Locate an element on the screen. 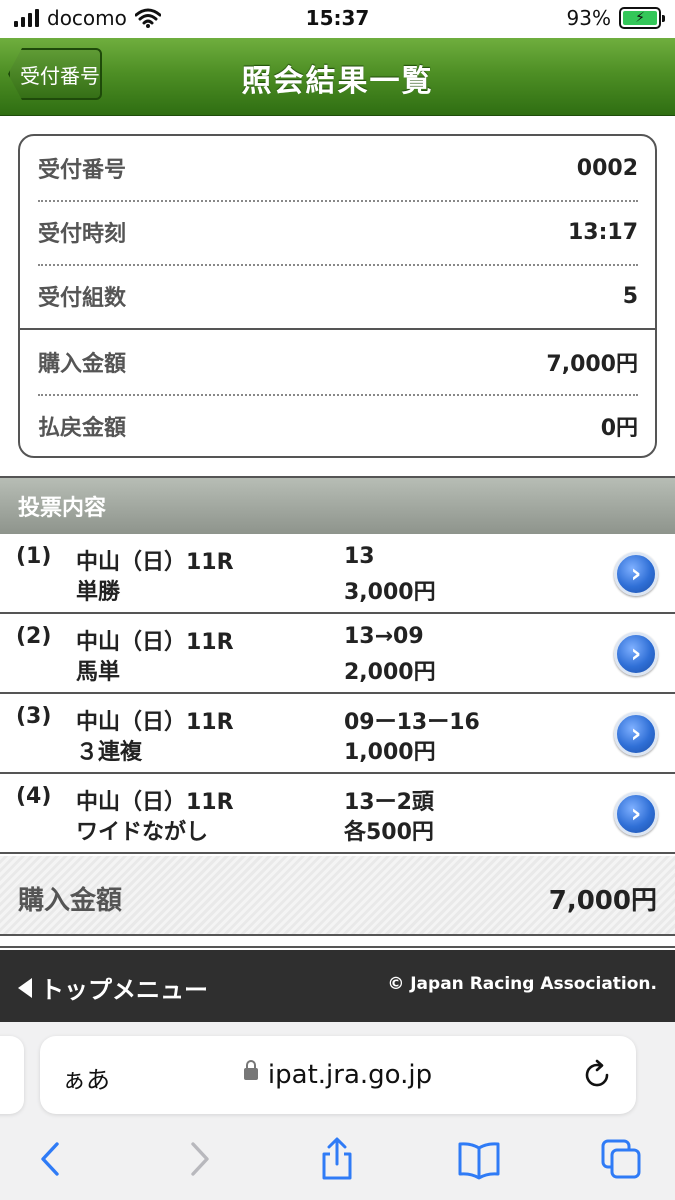 The height and width of the screenshot is (1200, 675). ticket-amount: 各500円 is located at coordinates (389, 832).